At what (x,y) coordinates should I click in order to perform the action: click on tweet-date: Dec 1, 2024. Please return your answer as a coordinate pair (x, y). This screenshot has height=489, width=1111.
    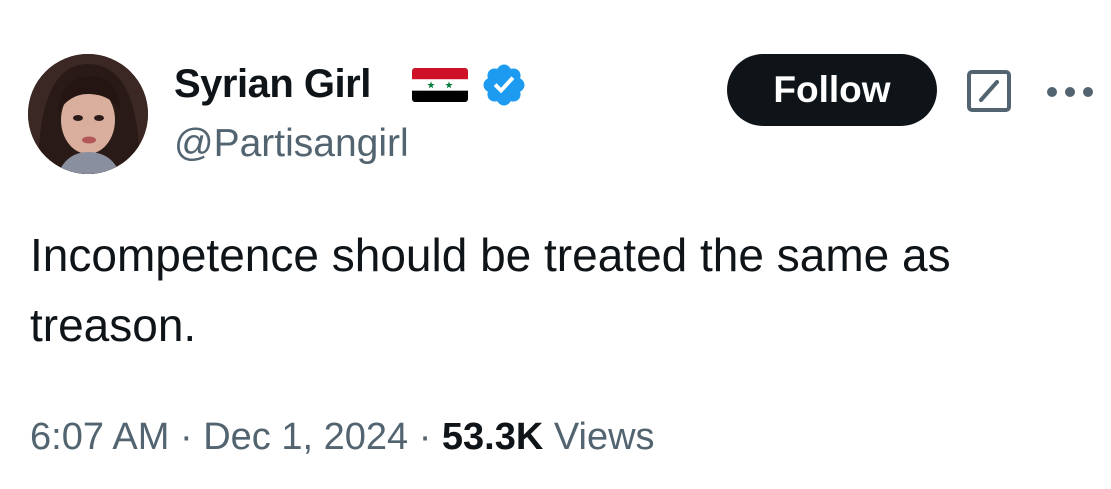
    Looking at the image, I should click on (305, 437).